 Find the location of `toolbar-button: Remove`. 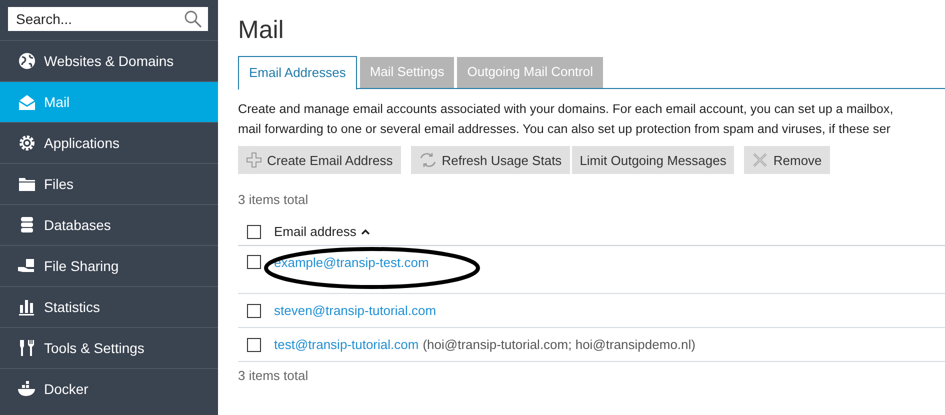

toolbar-button: Remove is located at coordinates (787, 160).